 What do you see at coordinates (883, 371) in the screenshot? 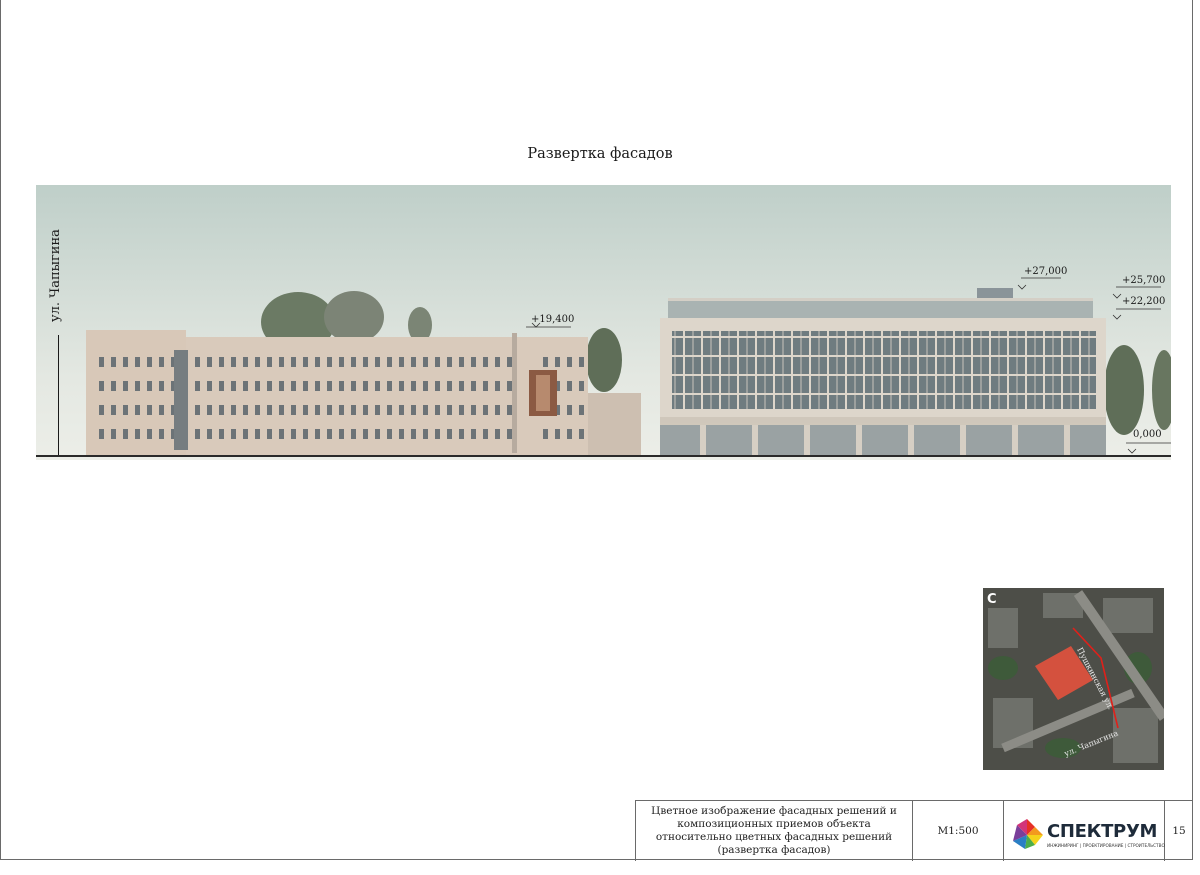
I see `right-building` at bounding box center [883, 371].